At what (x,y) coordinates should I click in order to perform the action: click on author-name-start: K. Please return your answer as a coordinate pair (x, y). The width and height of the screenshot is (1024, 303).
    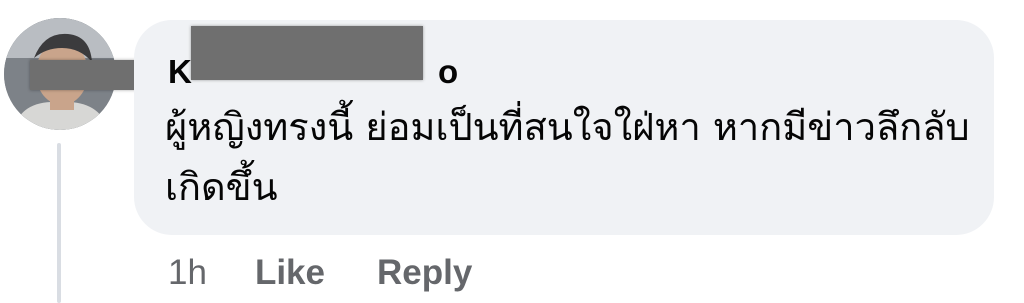
    Looking at the image, I should click on (180, 71).